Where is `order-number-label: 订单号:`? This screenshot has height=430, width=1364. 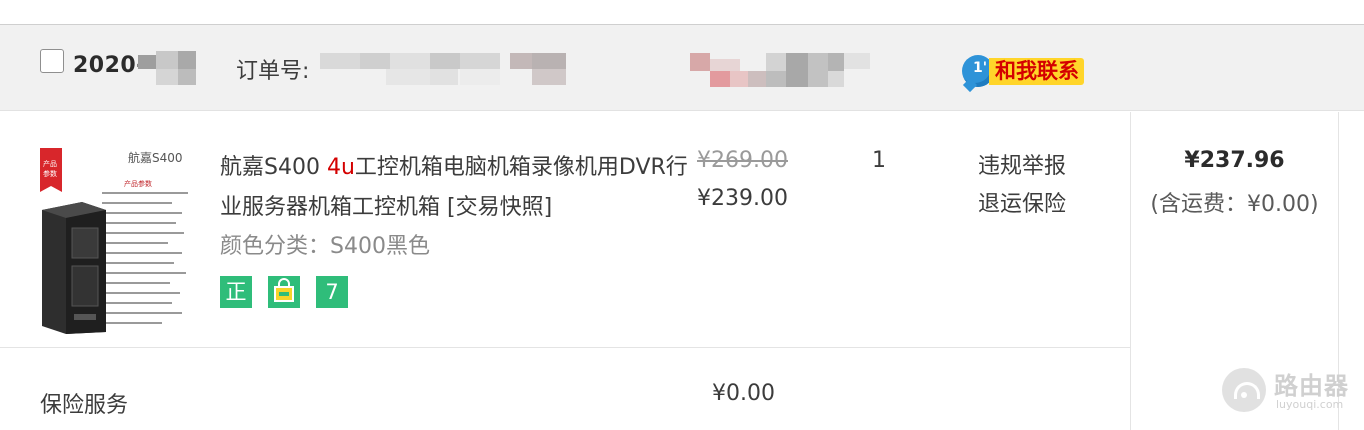 order-number-label: 订单号: is located at coordinates (273, 71).